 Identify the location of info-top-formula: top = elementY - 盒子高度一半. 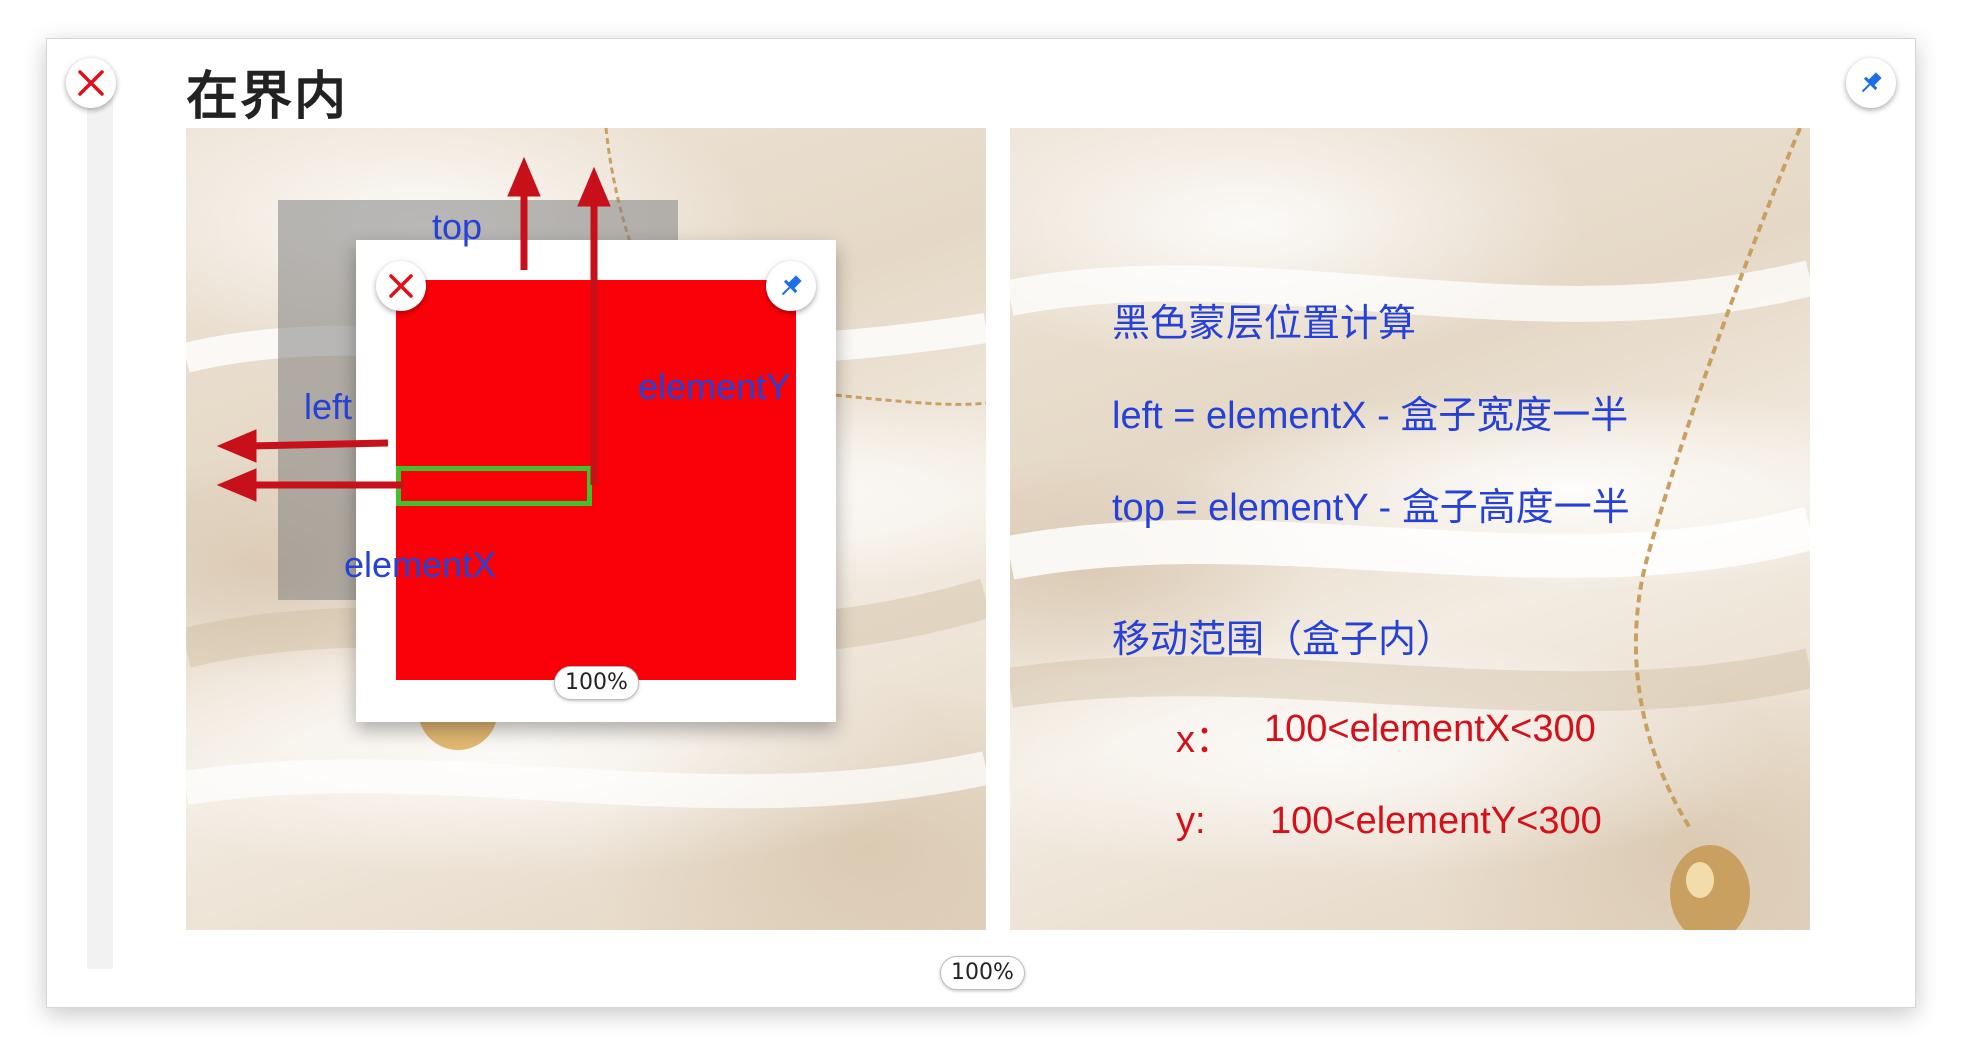
(1371, 508).